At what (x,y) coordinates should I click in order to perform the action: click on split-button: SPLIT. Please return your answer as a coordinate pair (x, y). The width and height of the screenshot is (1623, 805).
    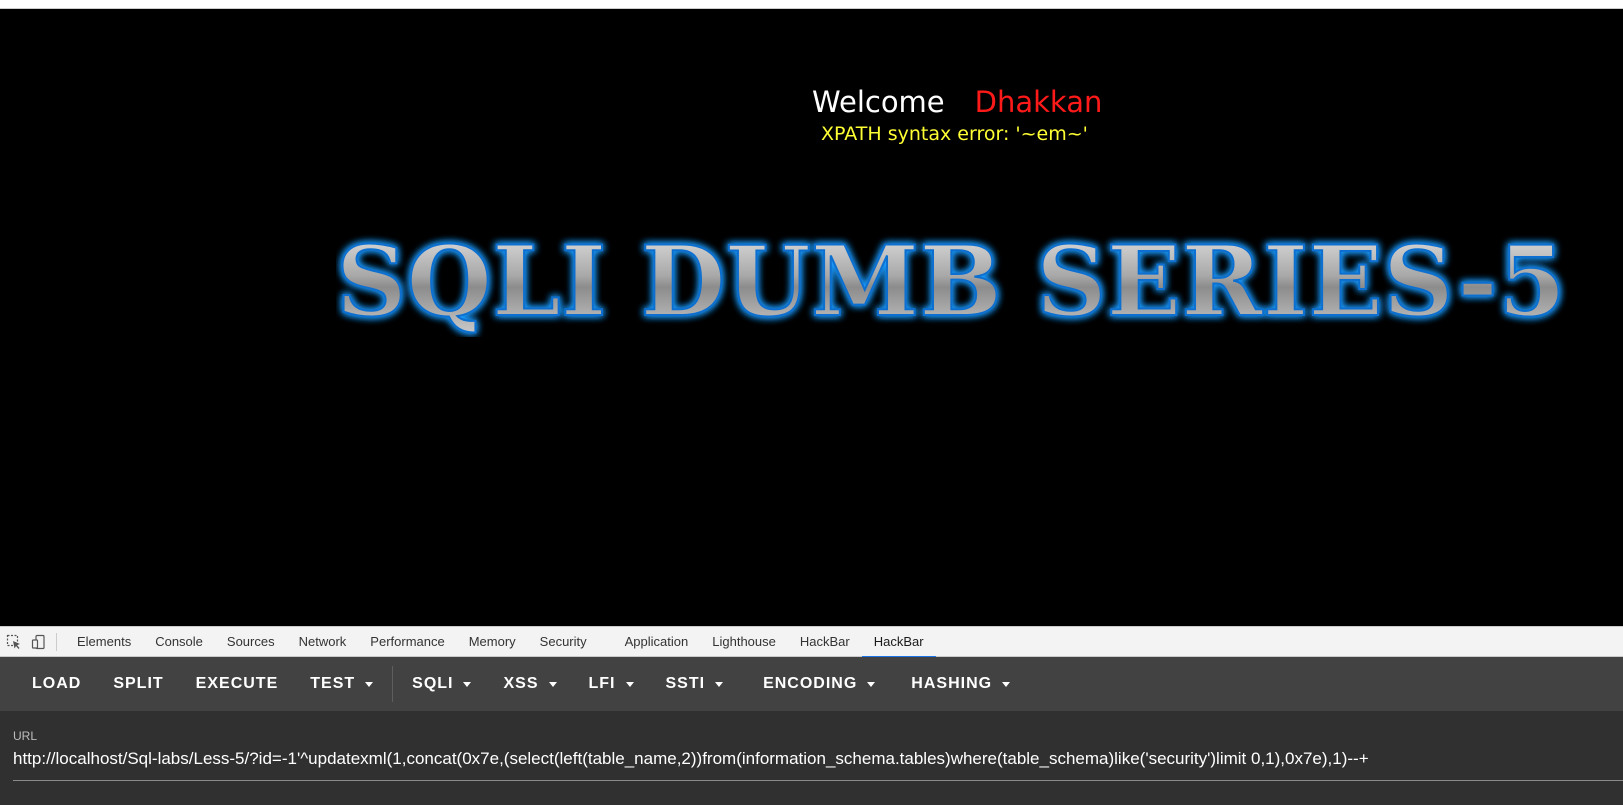
    Looking at the image, I should click on (138, 684).